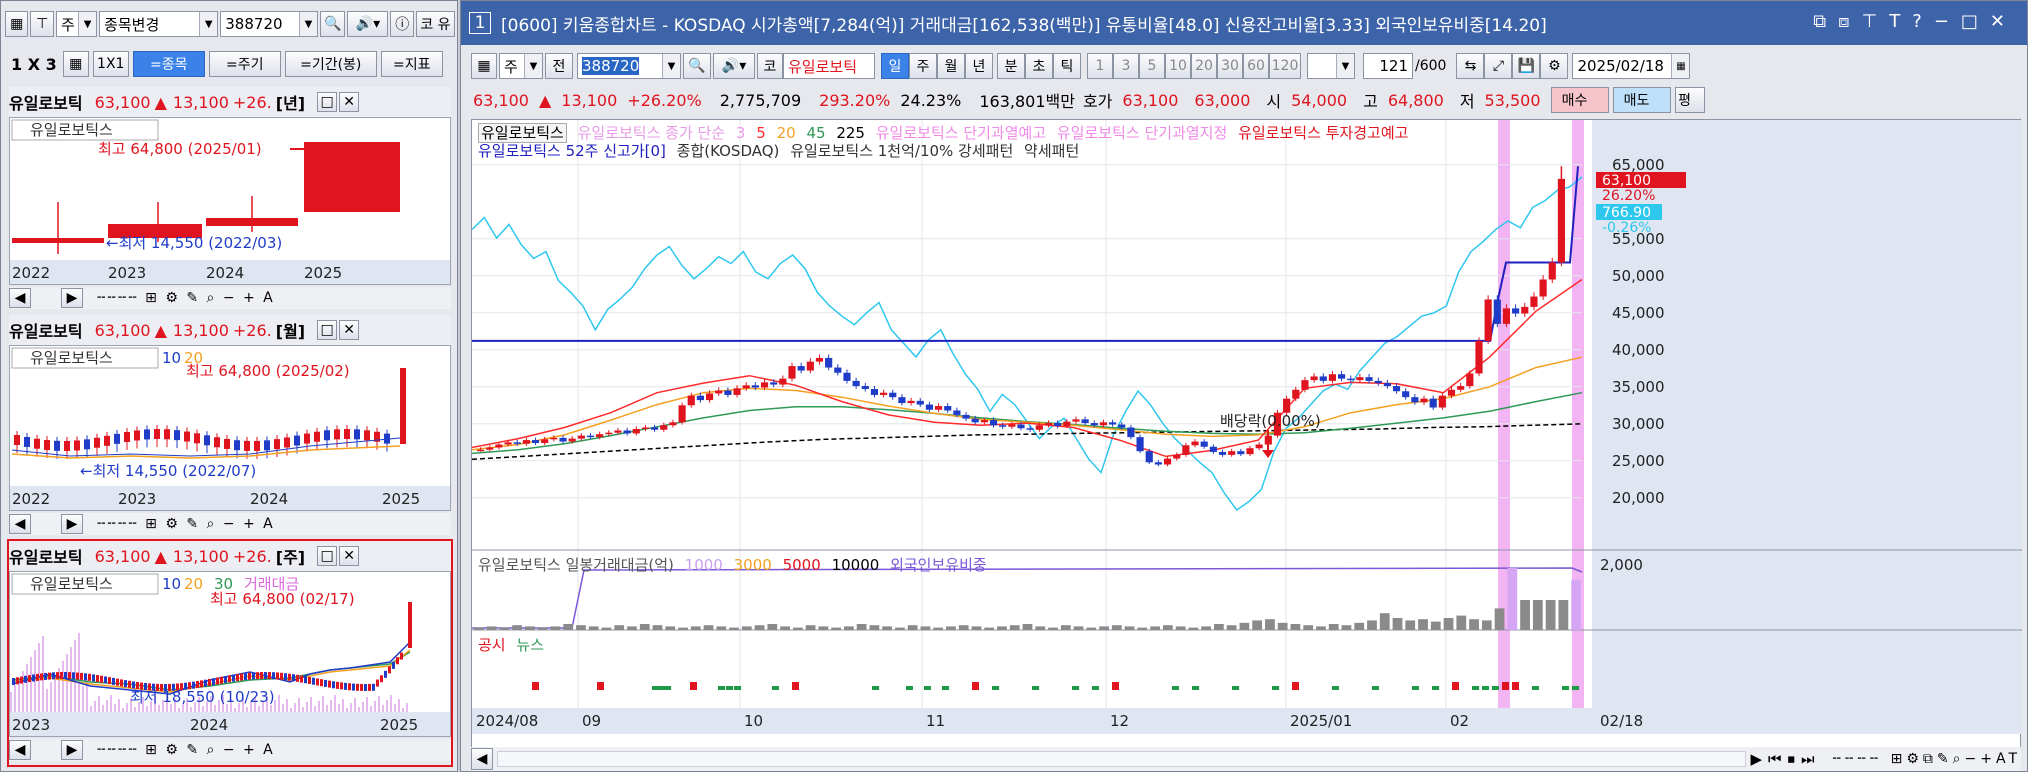 The width and height of the screenshot is (2028, 772). What do you see at coordinates (1689, 100) in the screenshot?
I see `eval-button: 평` at bounding box center [1689, 100].